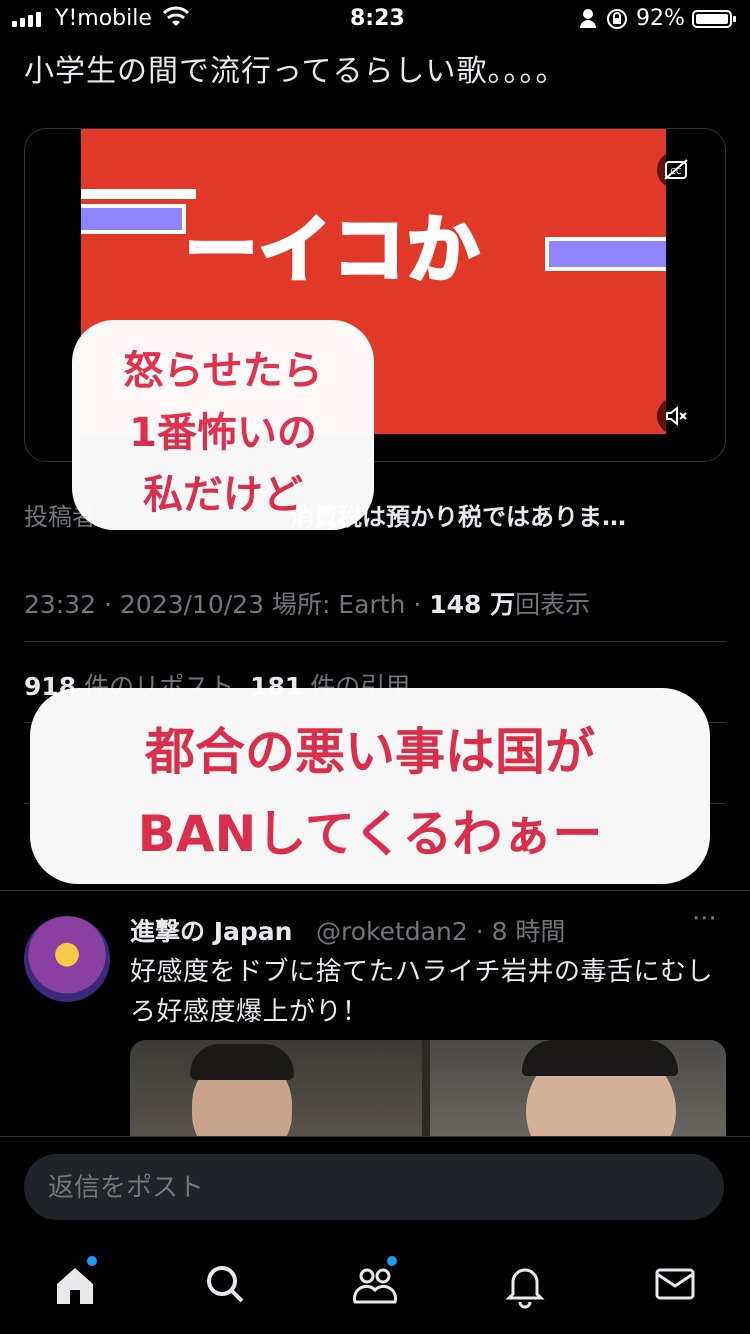 The width and height of the screenshot is (750, 1334). What do you see at coordinates (617, 21) in the screenshot?
I see `rotation-lock-icon` at bounding box center [617, 21].